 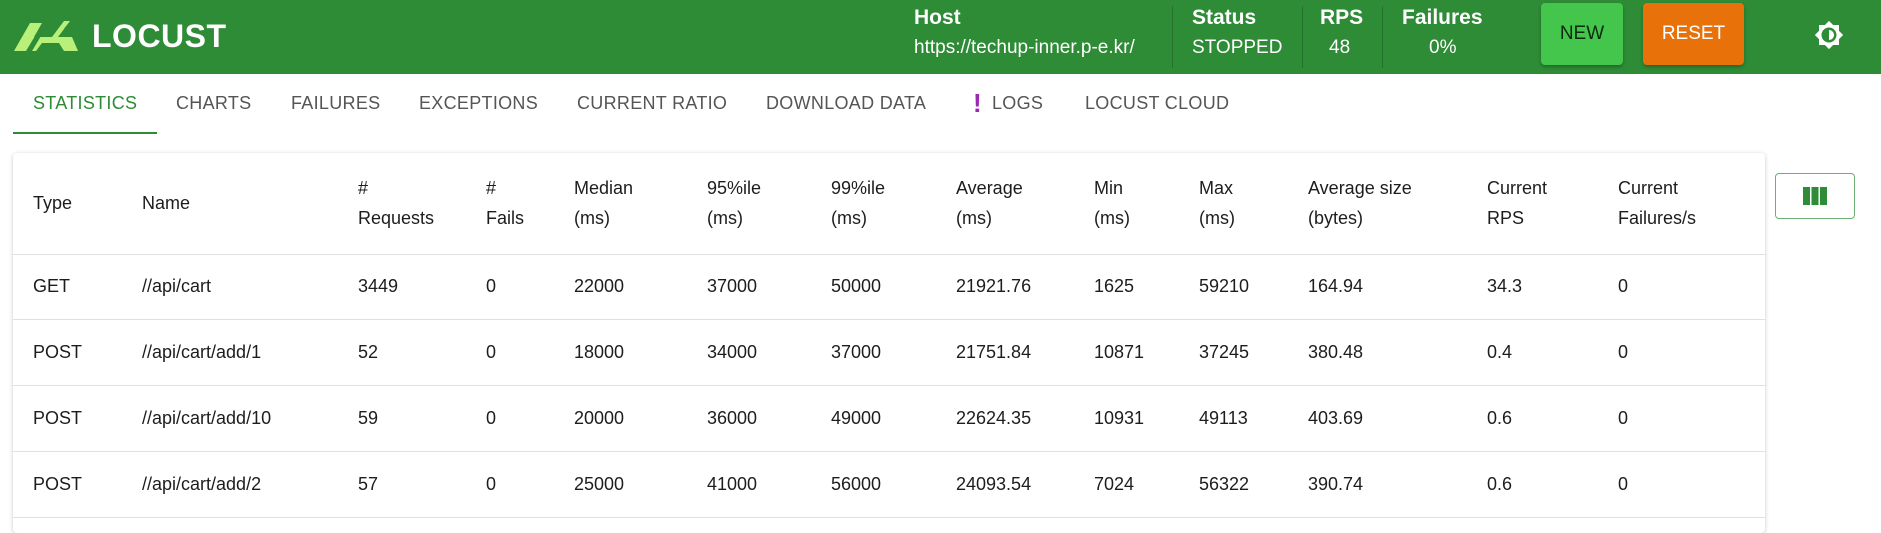 What do you see at coordinates (1024, 47) in the screenshot?
I see `host-value: https://techup-inner.p-e.kr/` at bounding box center [1024, 47].